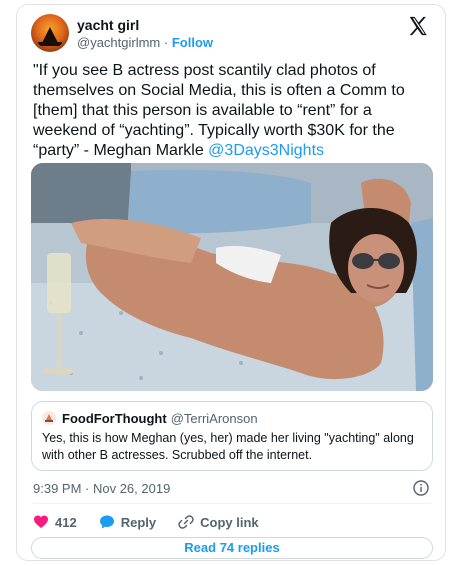 This screenshot has width=466, height=566. What do you see at coordinates (418, 26) in the screenshot?
I see `x-logo-icon` at bounding box center [418, 26].